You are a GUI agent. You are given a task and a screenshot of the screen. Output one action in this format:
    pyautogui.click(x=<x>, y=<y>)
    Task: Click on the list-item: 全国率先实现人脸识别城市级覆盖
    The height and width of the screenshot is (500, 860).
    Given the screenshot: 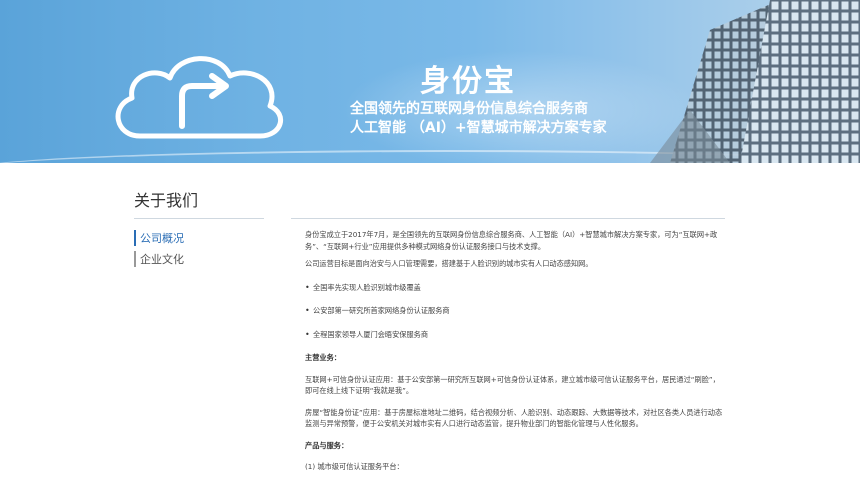 What is the action you would take?
    pyautogui.click(x=515, y=288)
    